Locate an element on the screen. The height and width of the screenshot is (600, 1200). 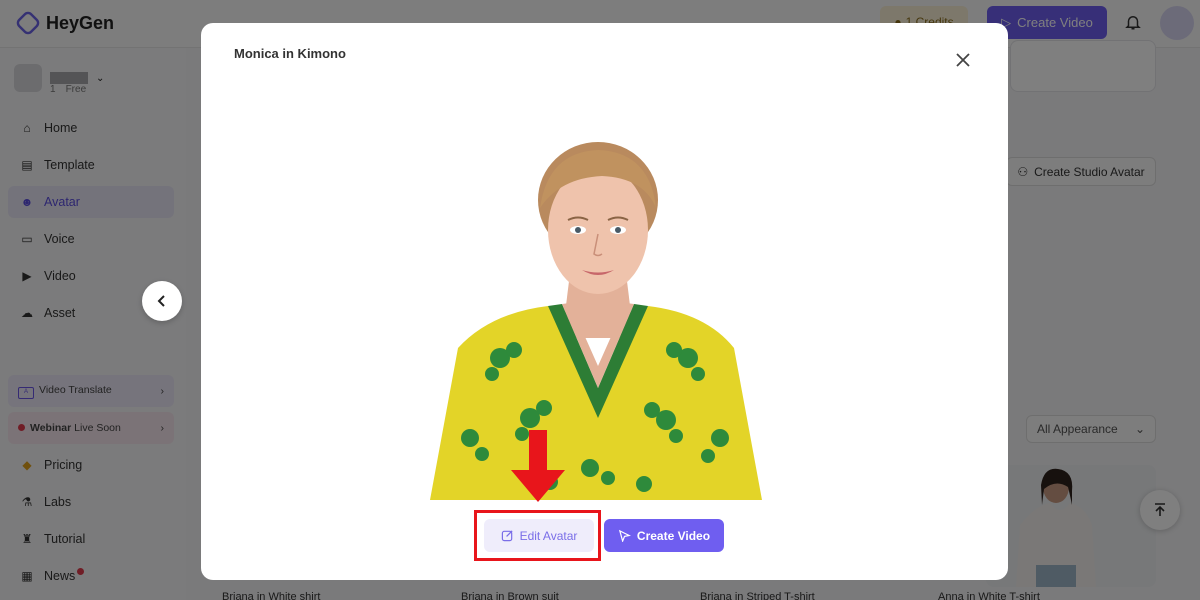
create-video-button: Create Video is located at coordinates (664, 535).